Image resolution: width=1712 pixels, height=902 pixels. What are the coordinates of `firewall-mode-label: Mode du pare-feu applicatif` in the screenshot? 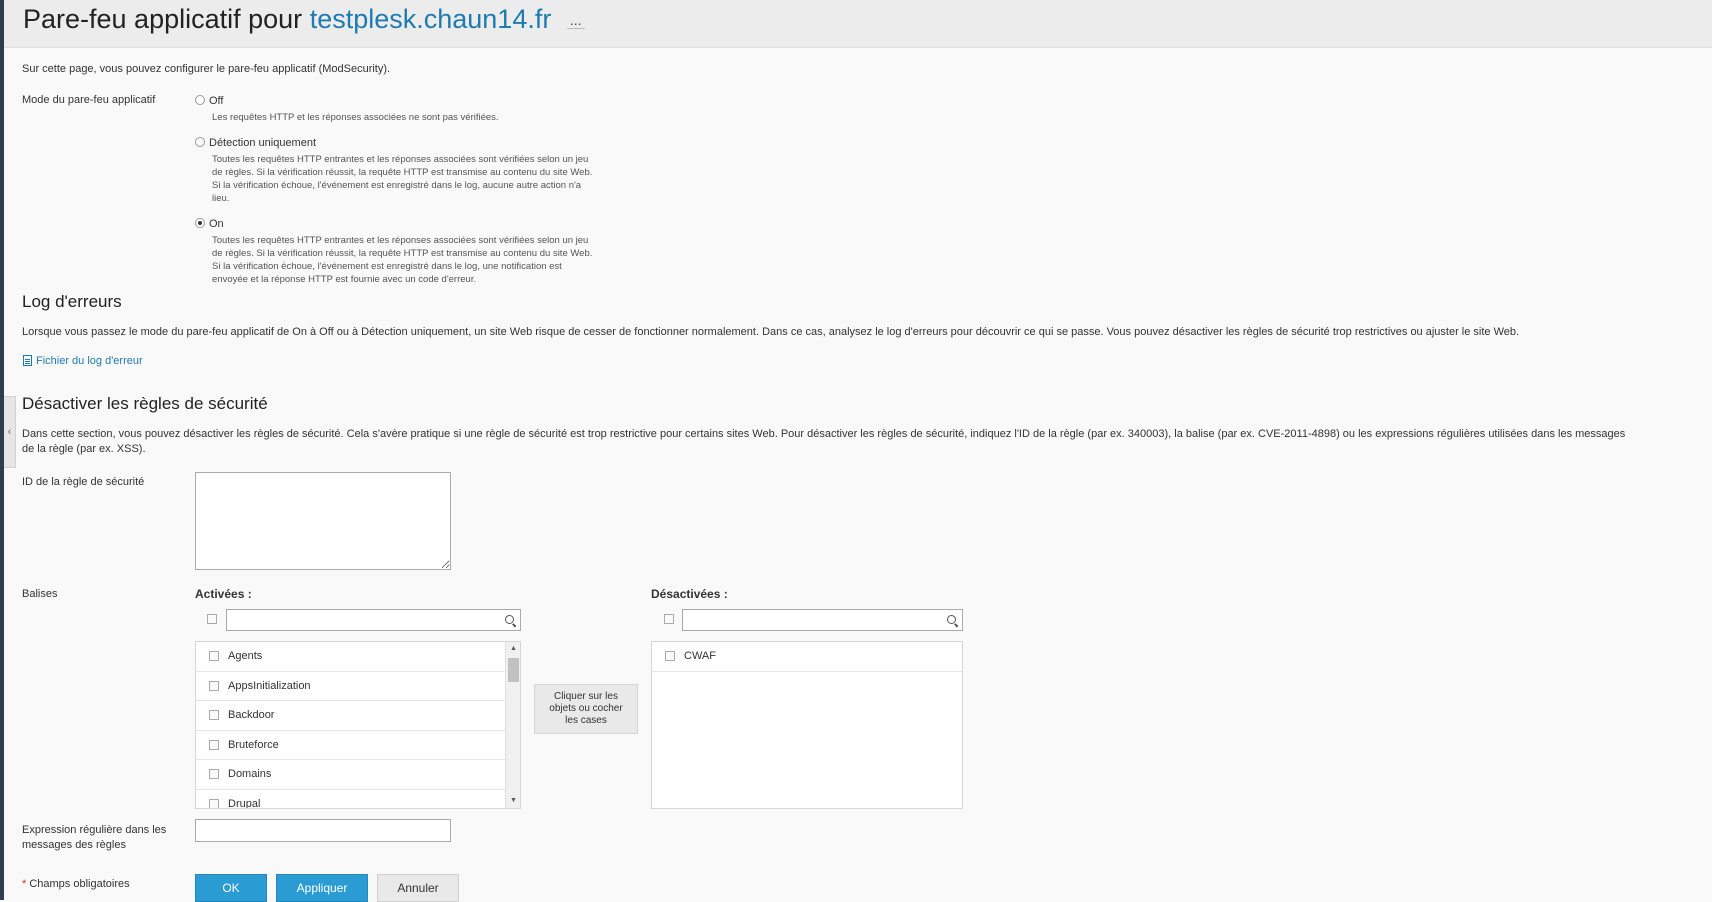 It's located at (89, 100).